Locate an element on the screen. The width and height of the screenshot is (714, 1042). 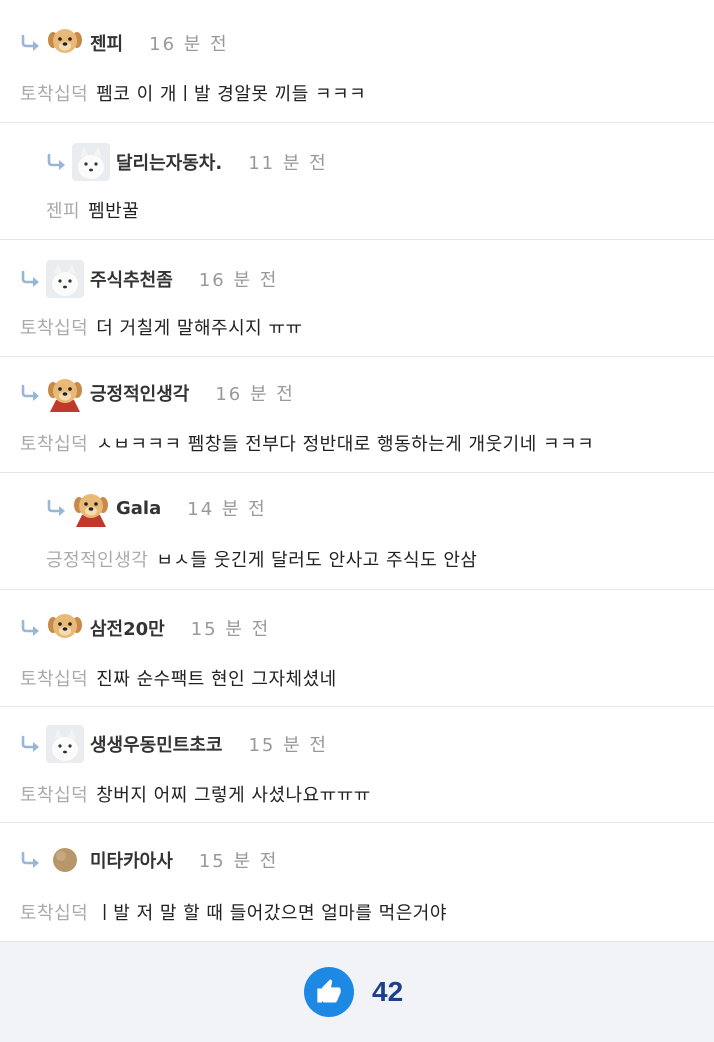
comment-body: 젠피 펨반꿀 is located at coordinates (92, 210).